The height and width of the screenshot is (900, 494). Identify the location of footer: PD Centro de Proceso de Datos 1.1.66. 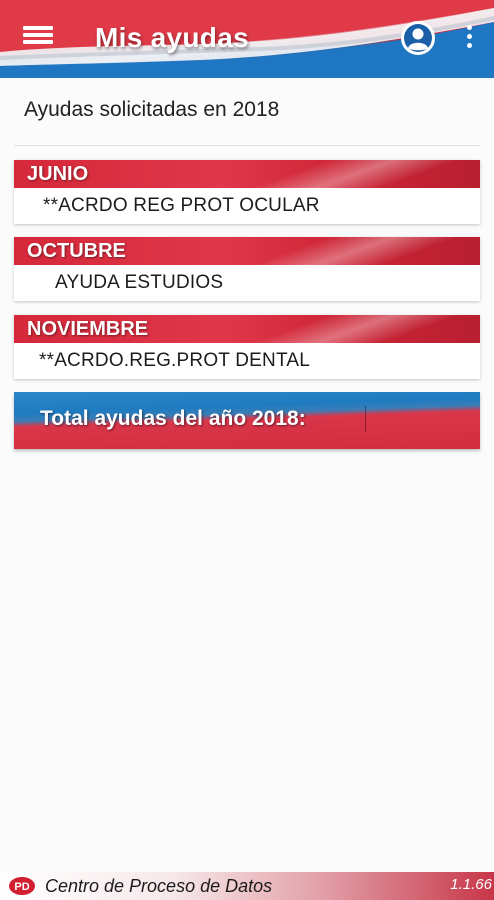
(247, 886).